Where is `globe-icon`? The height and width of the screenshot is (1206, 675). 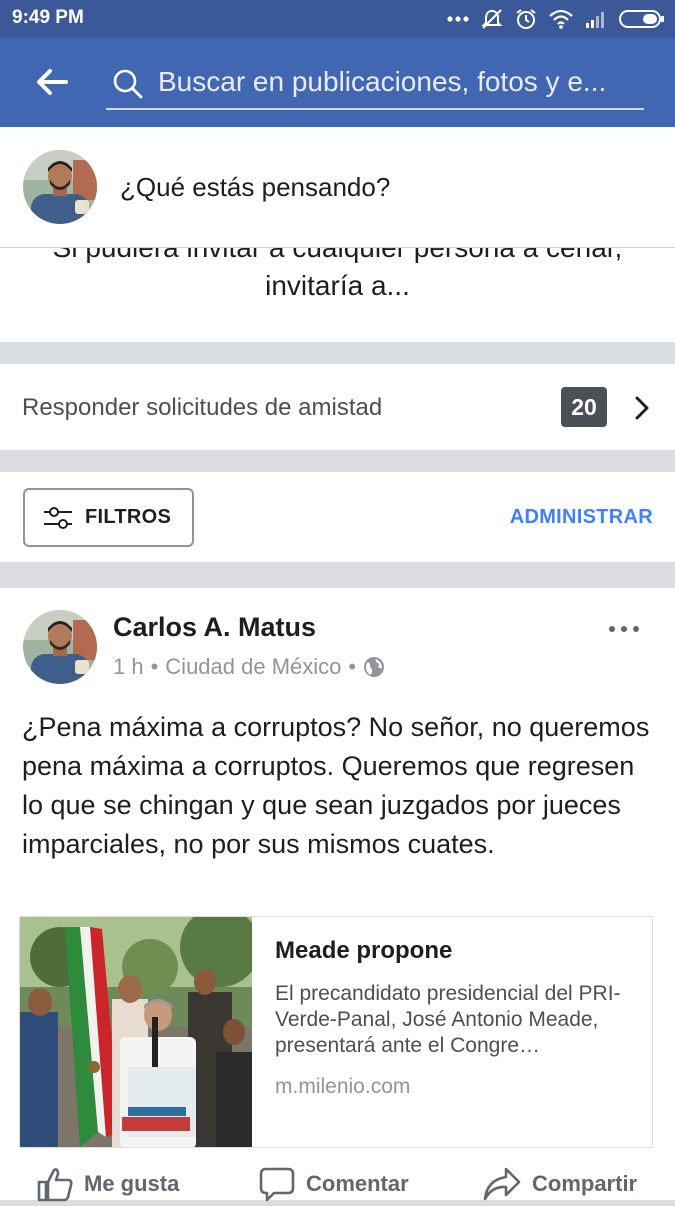
globe-icon is located at coordinates (374, 667).